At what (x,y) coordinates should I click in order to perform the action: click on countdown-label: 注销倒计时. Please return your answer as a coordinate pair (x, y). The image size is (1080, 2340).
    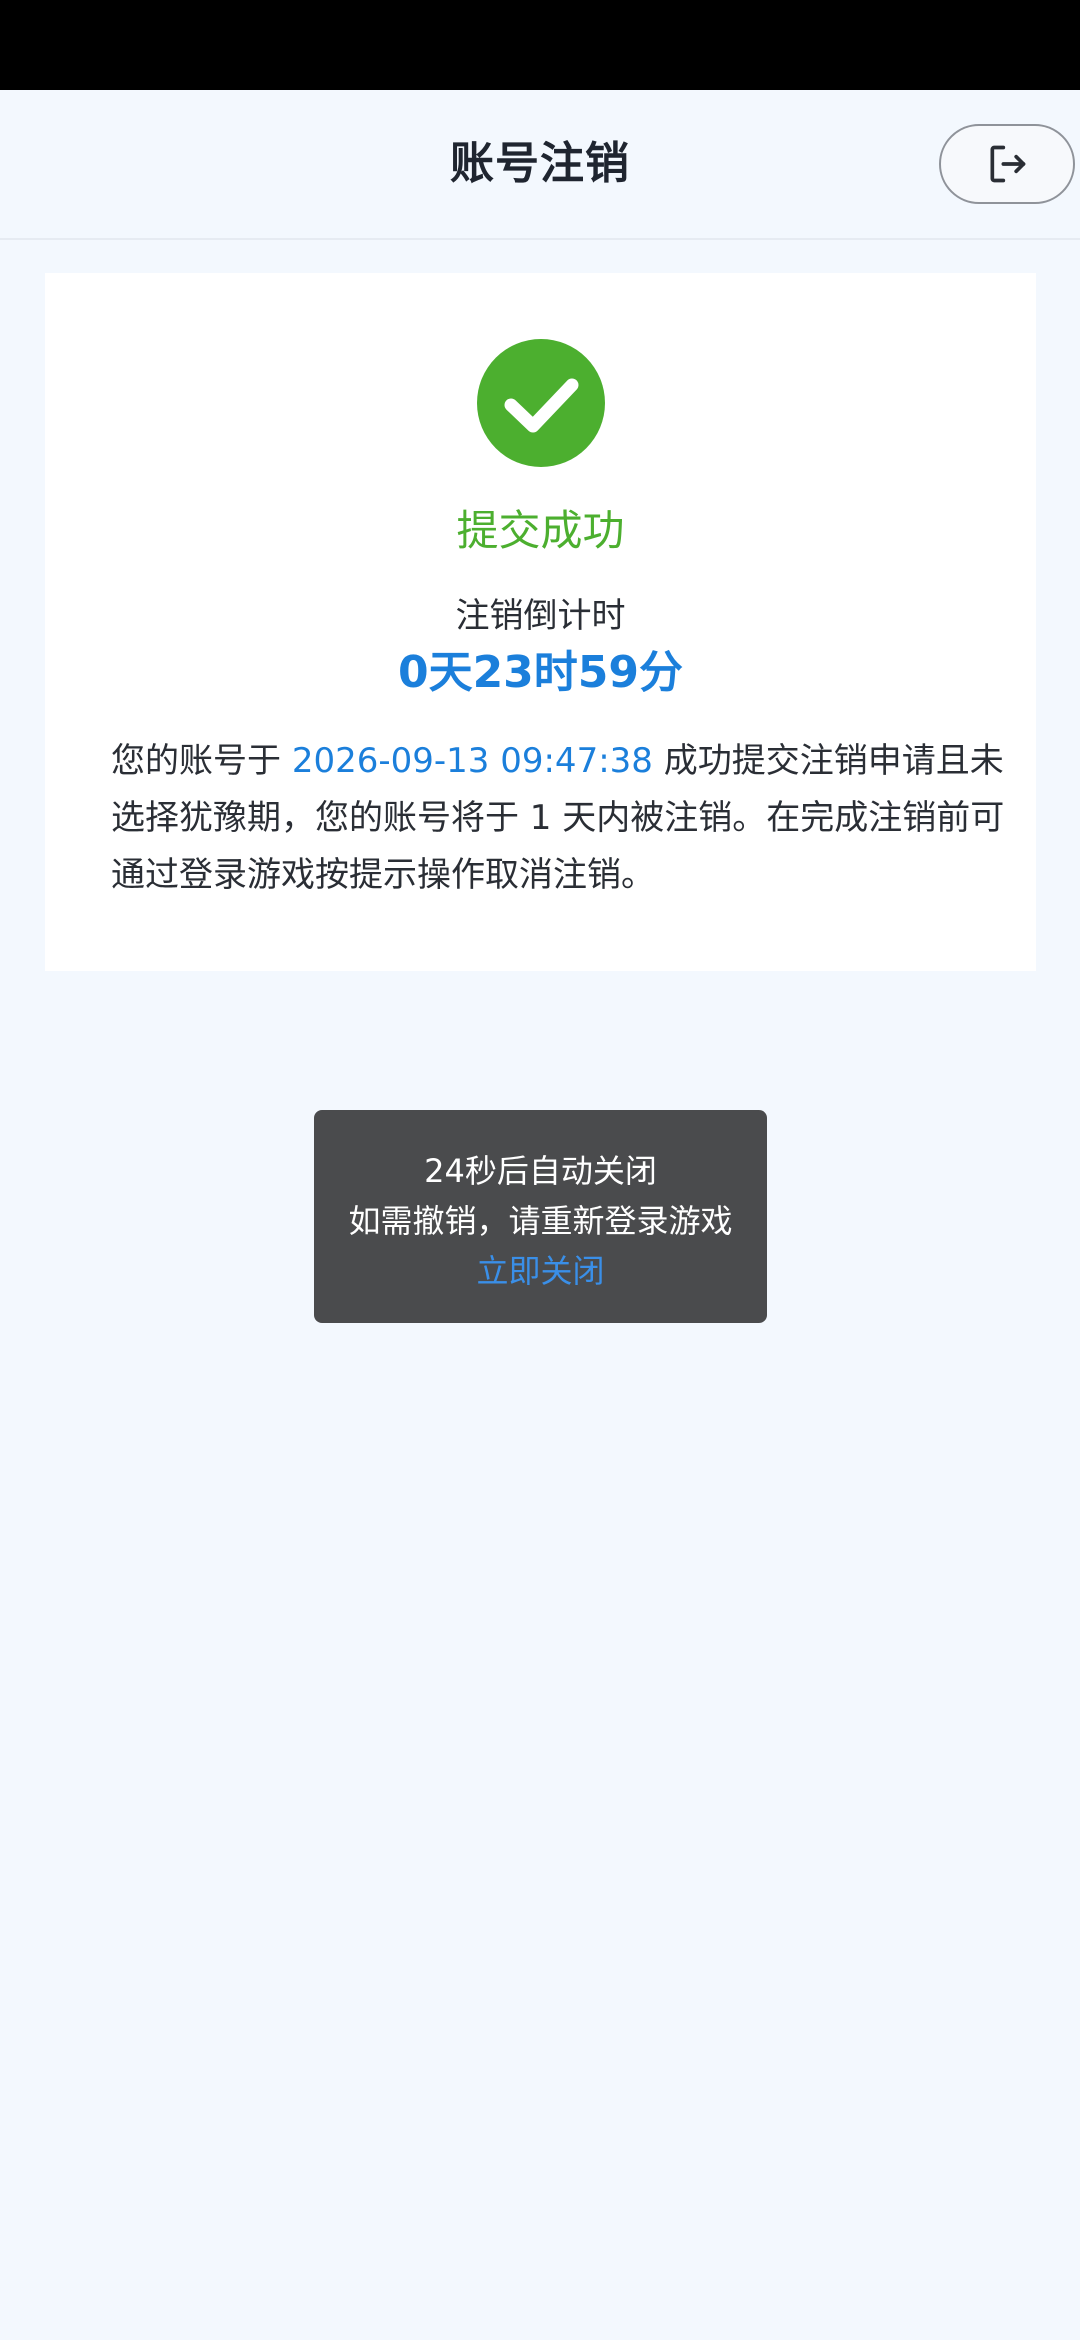
    Looking at the image, I should click on (540, 616).